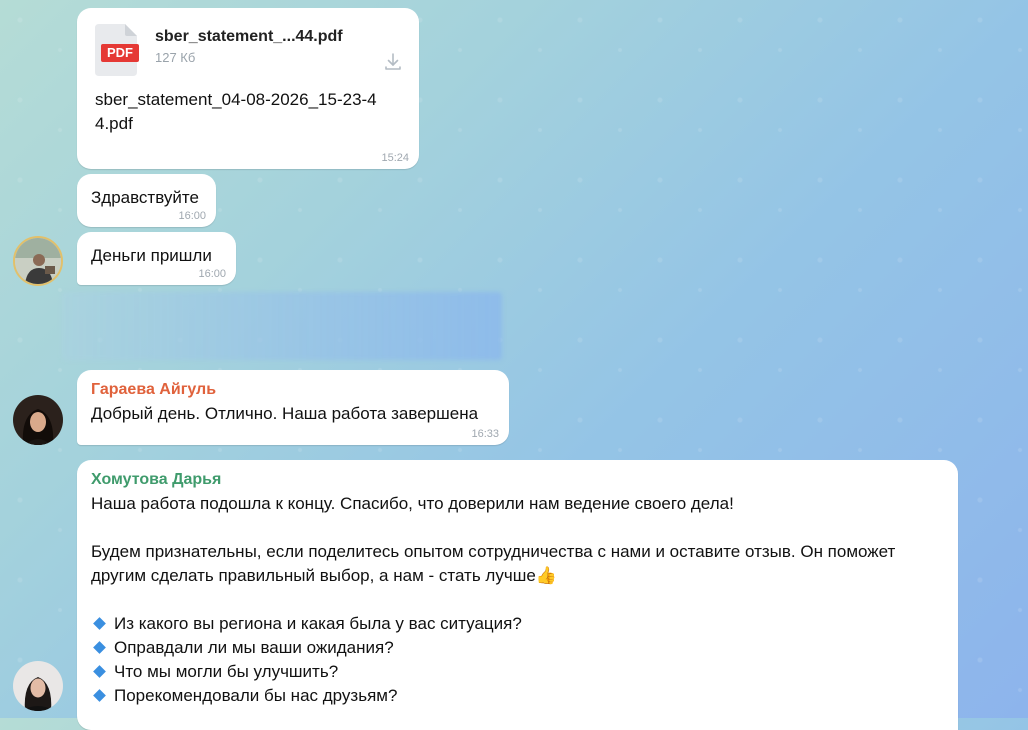 The image size is (1028, 730). I want to click on question-item: Что мы могли бы улучшить?, so click(517, 672).